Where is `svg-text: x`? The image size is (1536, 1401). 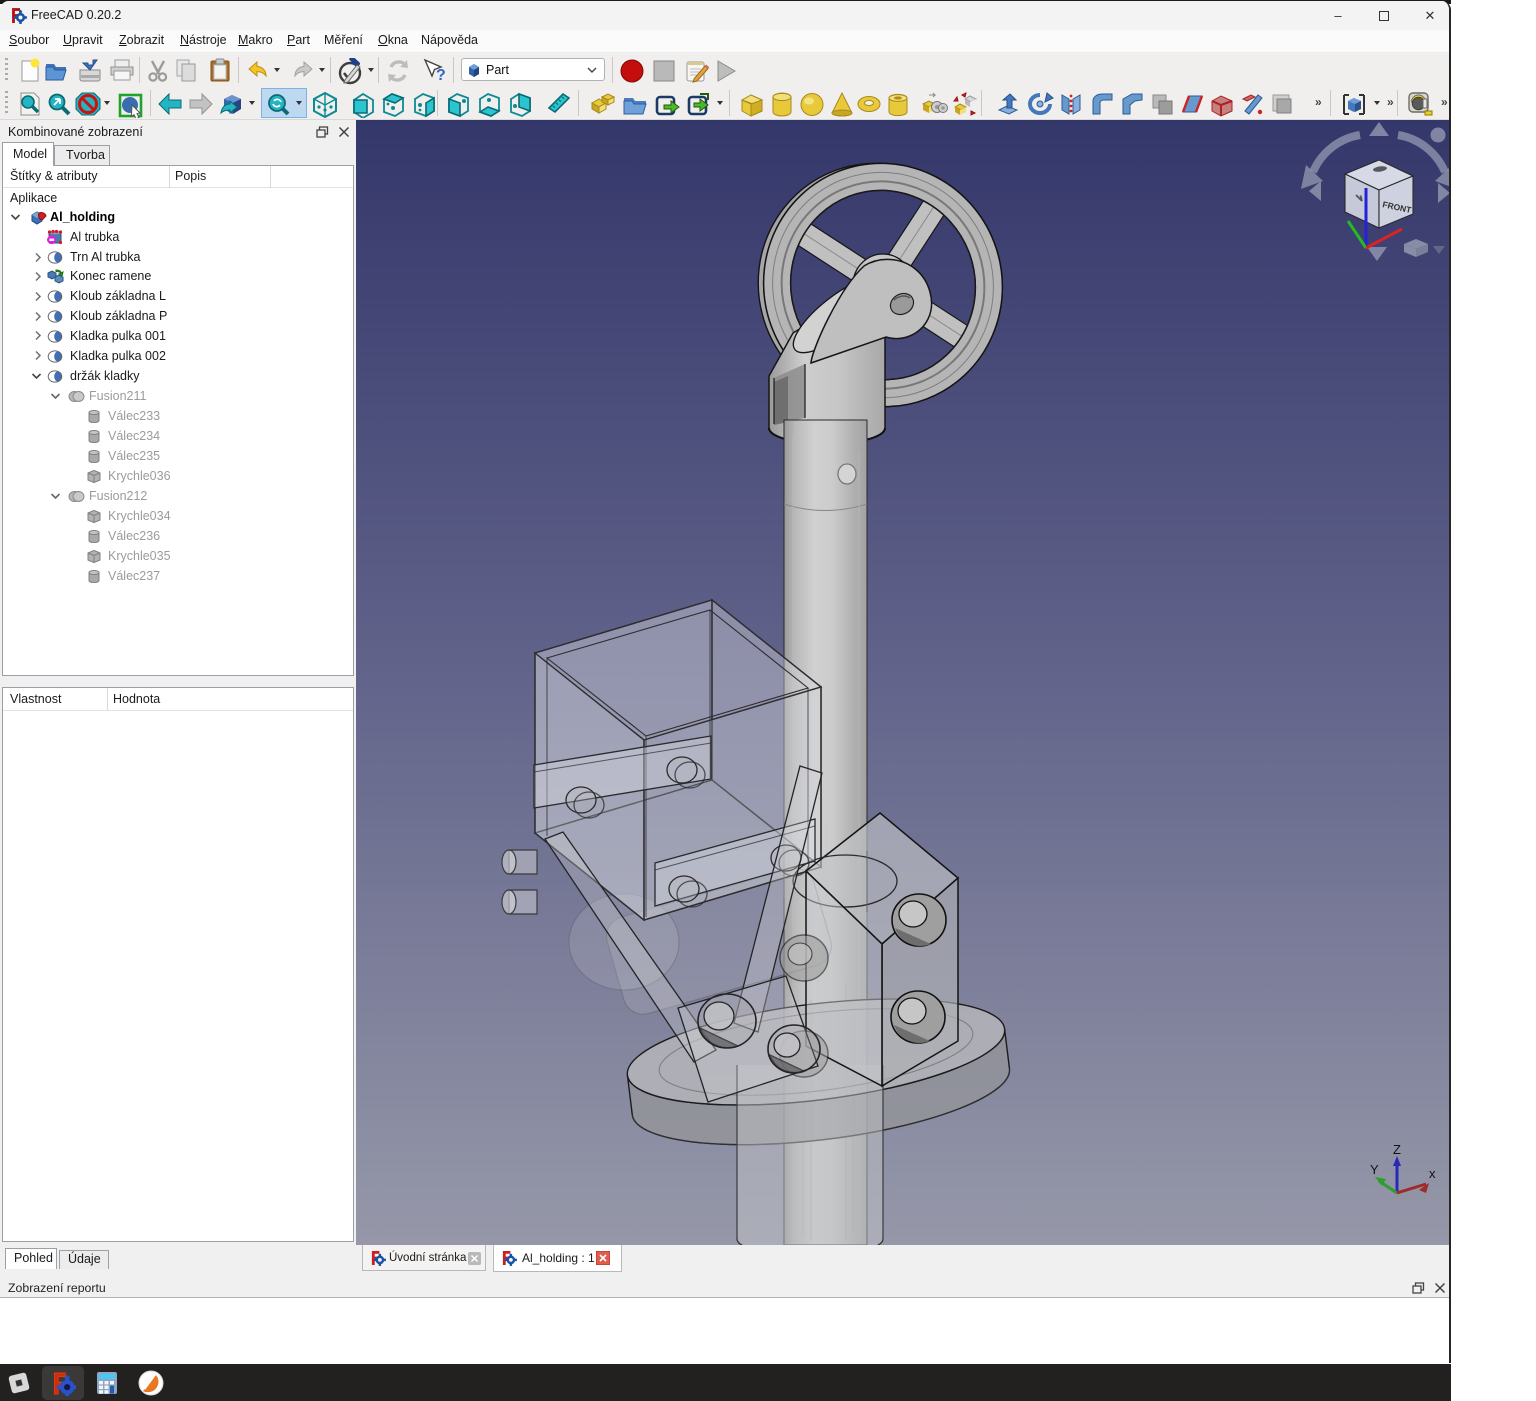
svg-text: x is located at coordinates (1432, 1173).